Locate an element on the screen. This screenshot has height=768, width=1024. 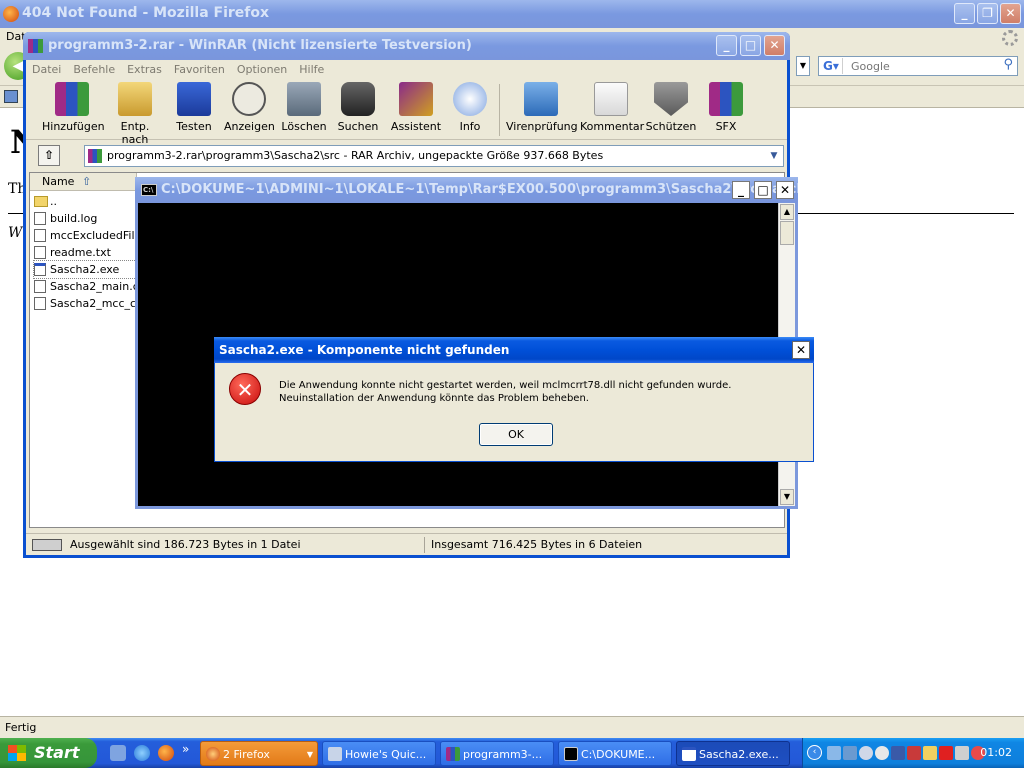
internet-explorer-icon is located at coordinates (142, 753).